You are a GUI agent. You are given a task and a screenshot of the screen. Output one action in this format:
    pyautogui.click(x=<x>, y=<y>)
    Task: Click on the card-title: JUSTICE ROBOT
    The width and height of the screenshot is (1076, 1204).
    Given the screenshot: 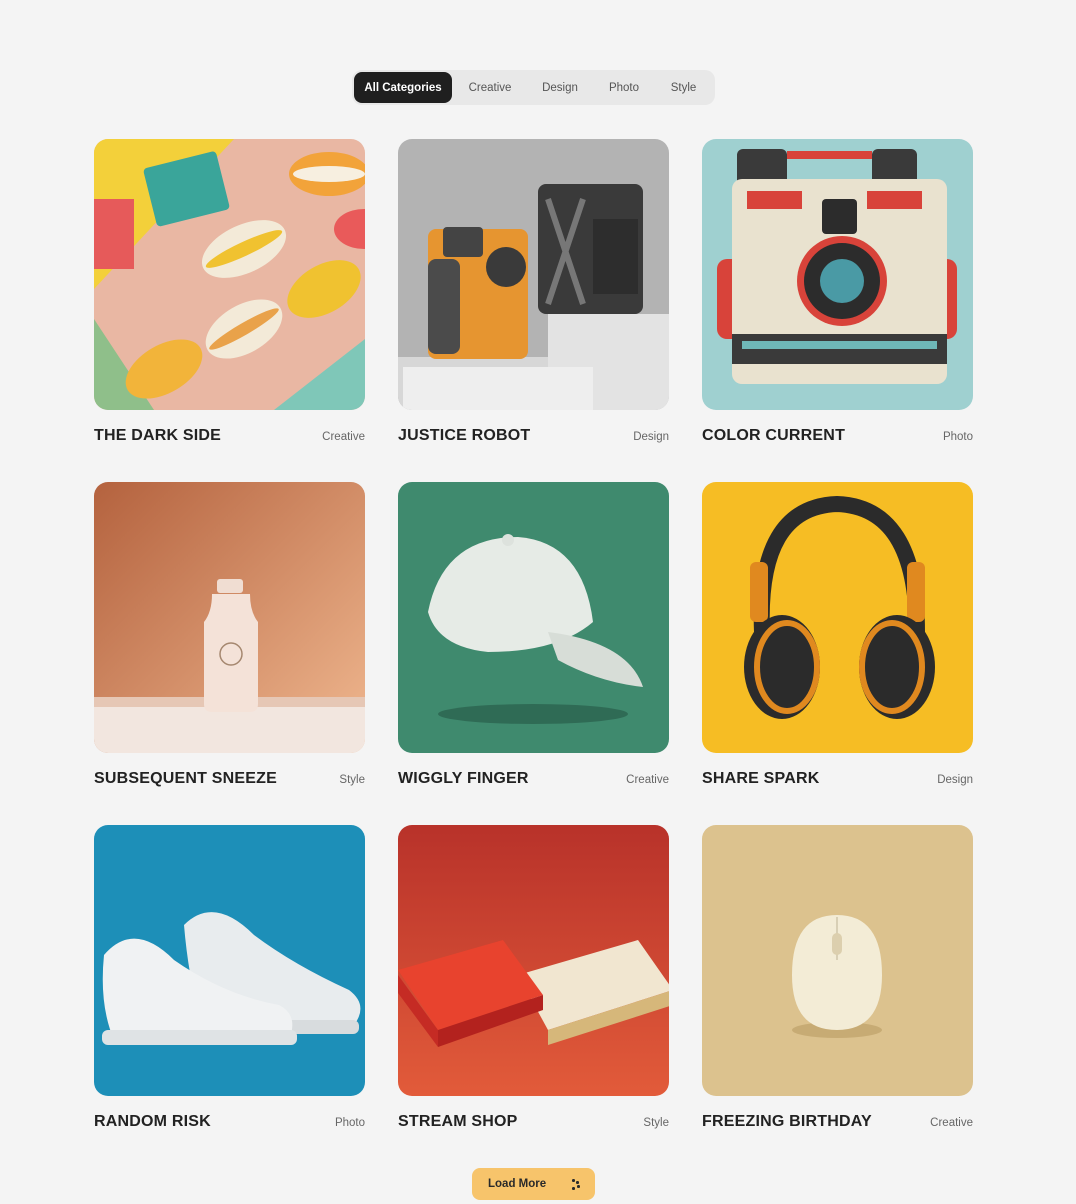 What is the action you would take?
    pyautogui.click(x=464, y=436)
    